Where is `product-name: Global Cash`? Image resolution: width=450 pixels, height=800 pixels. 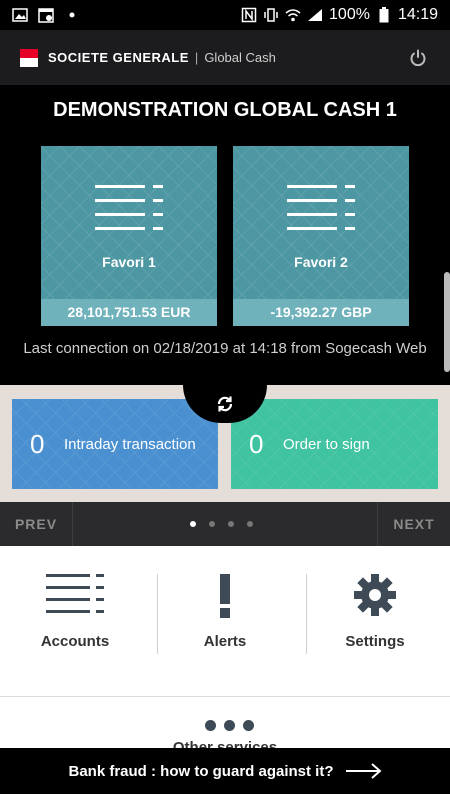
product-name: Global Cash is located at coordinates (240, 57).